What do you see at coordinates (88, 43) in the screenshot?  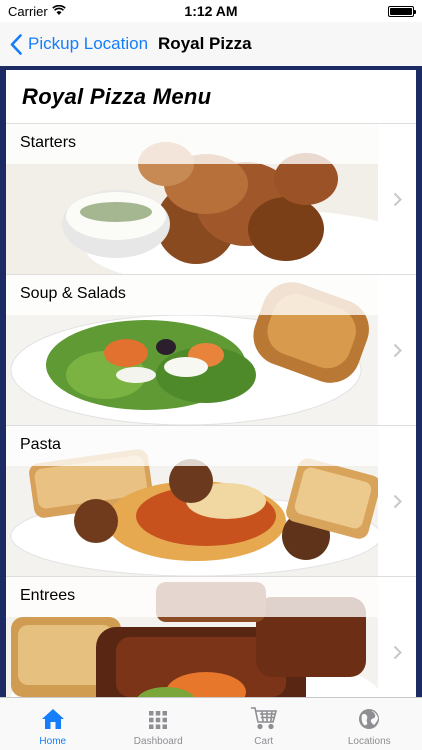 I see `back-button-label: Pickup Location` at bounding box center [88, 43].